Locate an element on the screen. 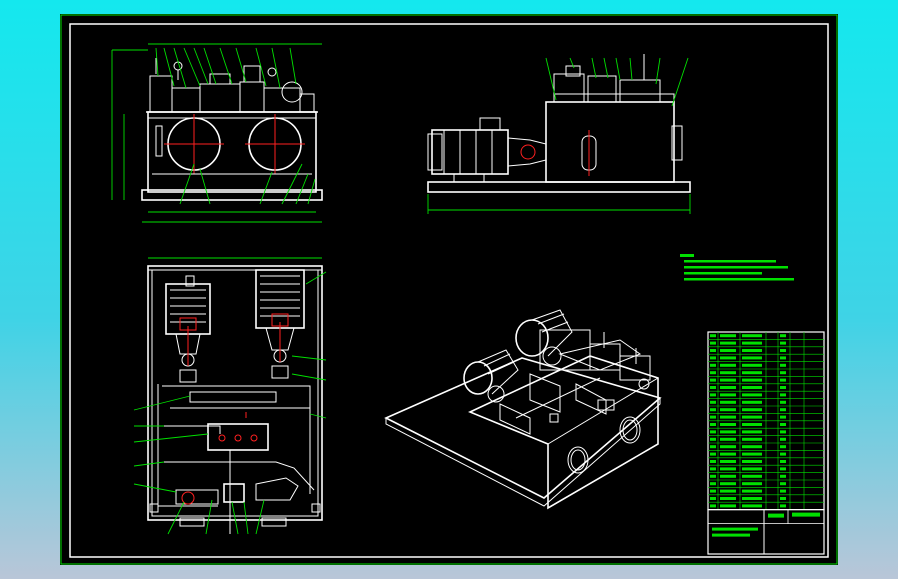 Image resolution: width=898 pixels, height=579 pixels. isometric-view is located at coordinates (523, 409).